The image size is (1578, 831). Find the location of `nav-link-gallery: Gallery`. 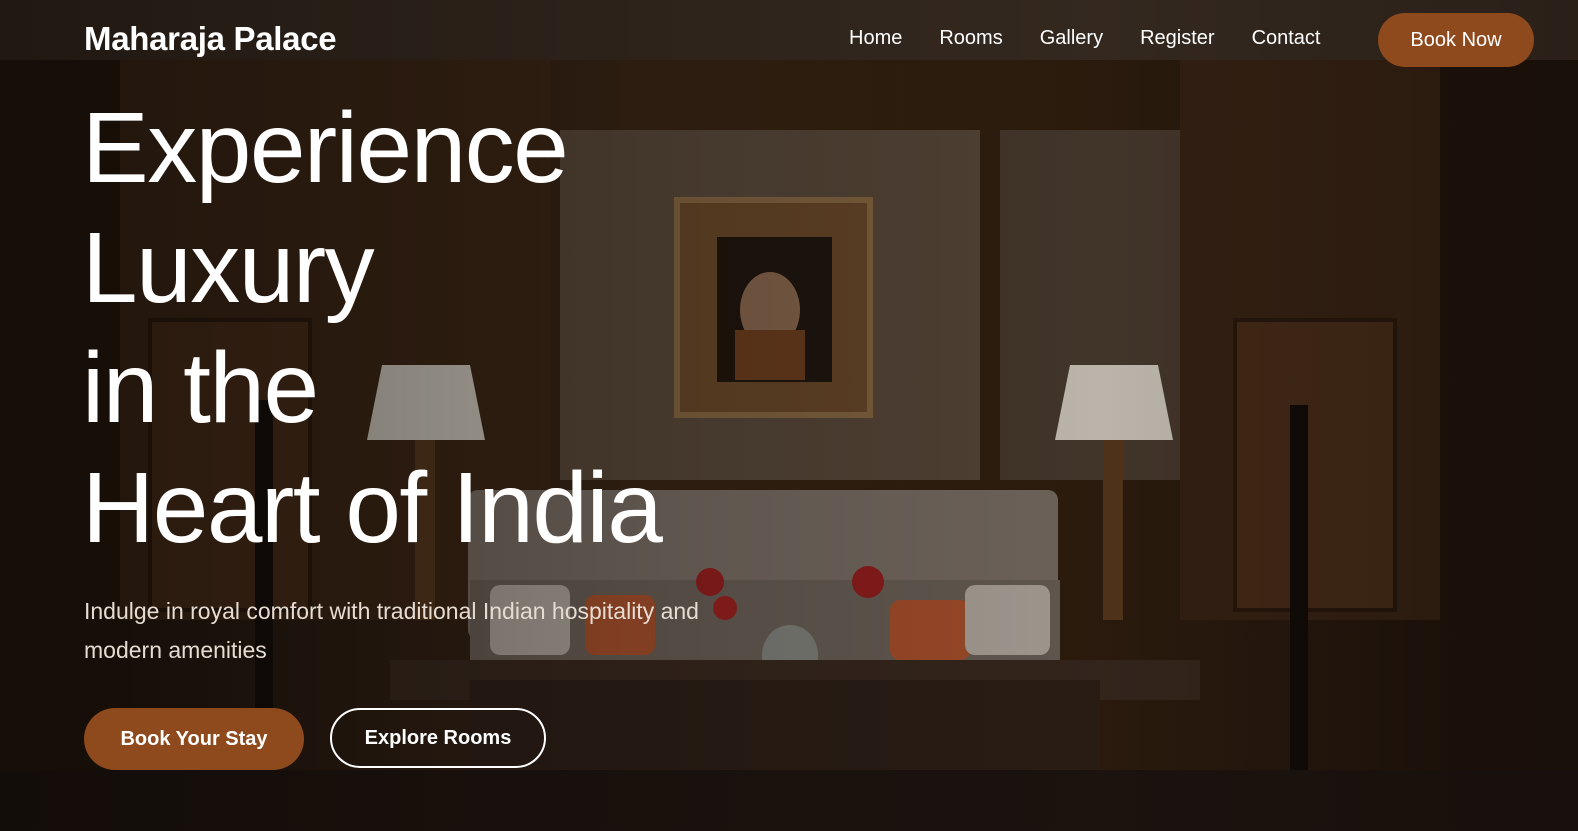

nav-link-gallery: Gallery is located at coordinates (1071, 38).